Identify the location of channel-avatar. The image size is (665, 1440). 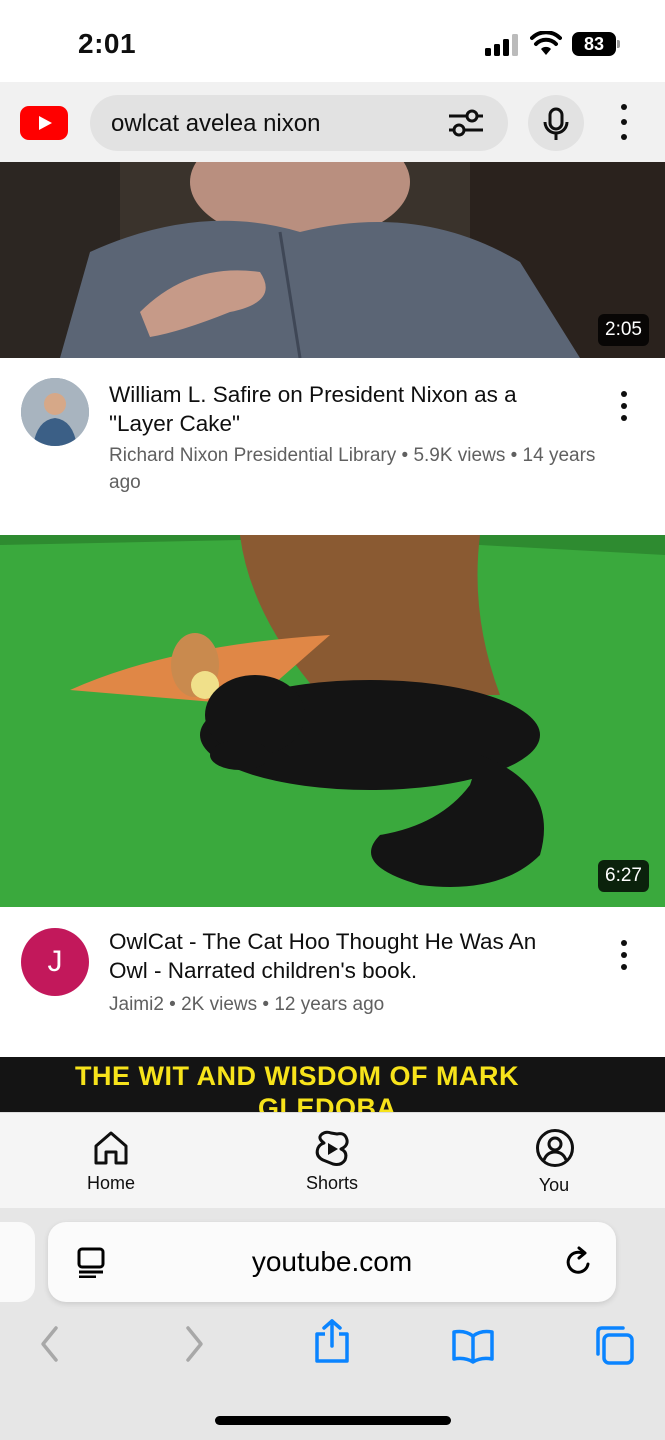
(55, 412).